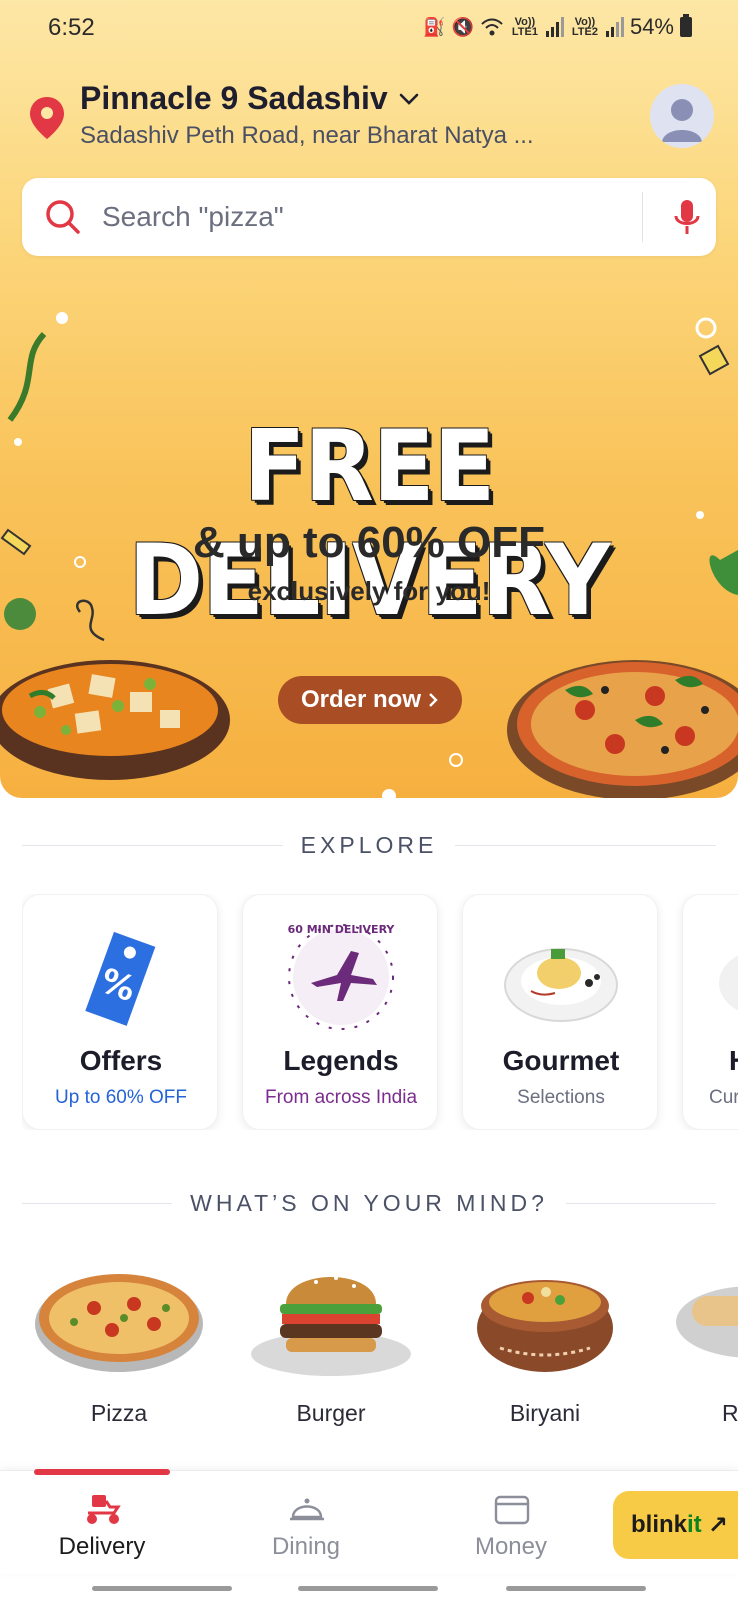 The height and width of the screenshot is (1600, 738). What do you see at coordinates (651, 26) in the screenshot?
I see `battery-percent: 54%` at bounding box center [651, 26].